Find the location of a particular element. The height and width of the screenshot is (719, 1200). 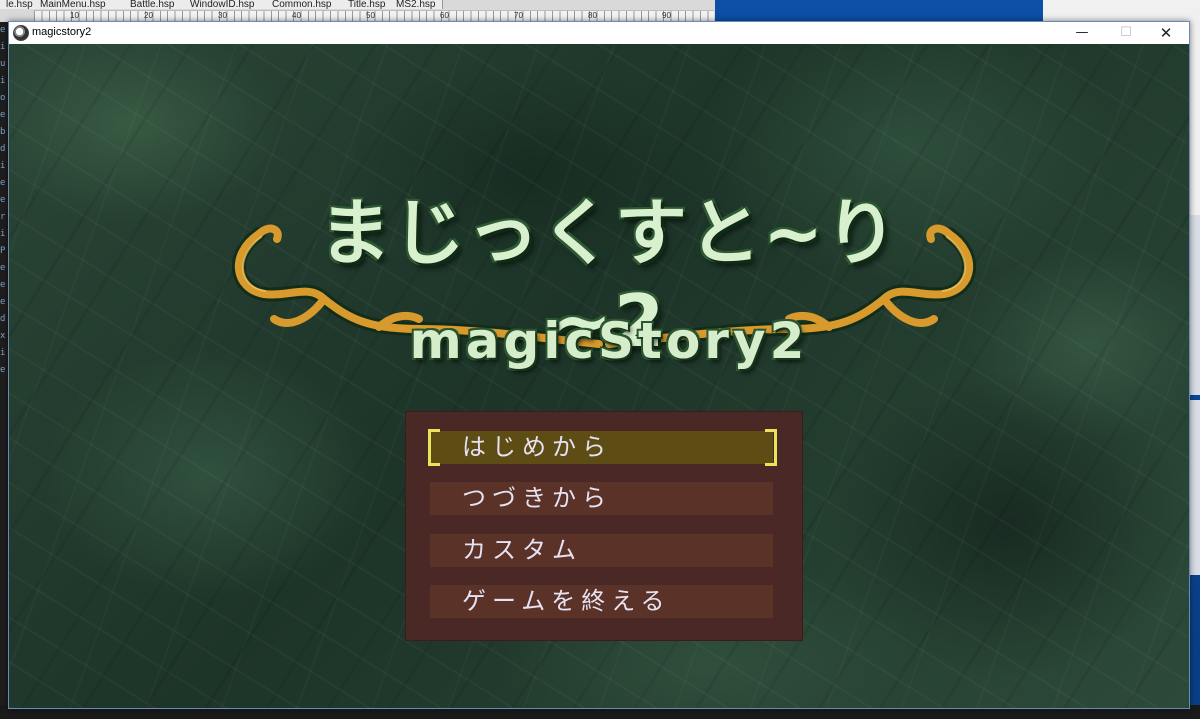

maximize-button: ☐ is located at coordinates (1126, 33).